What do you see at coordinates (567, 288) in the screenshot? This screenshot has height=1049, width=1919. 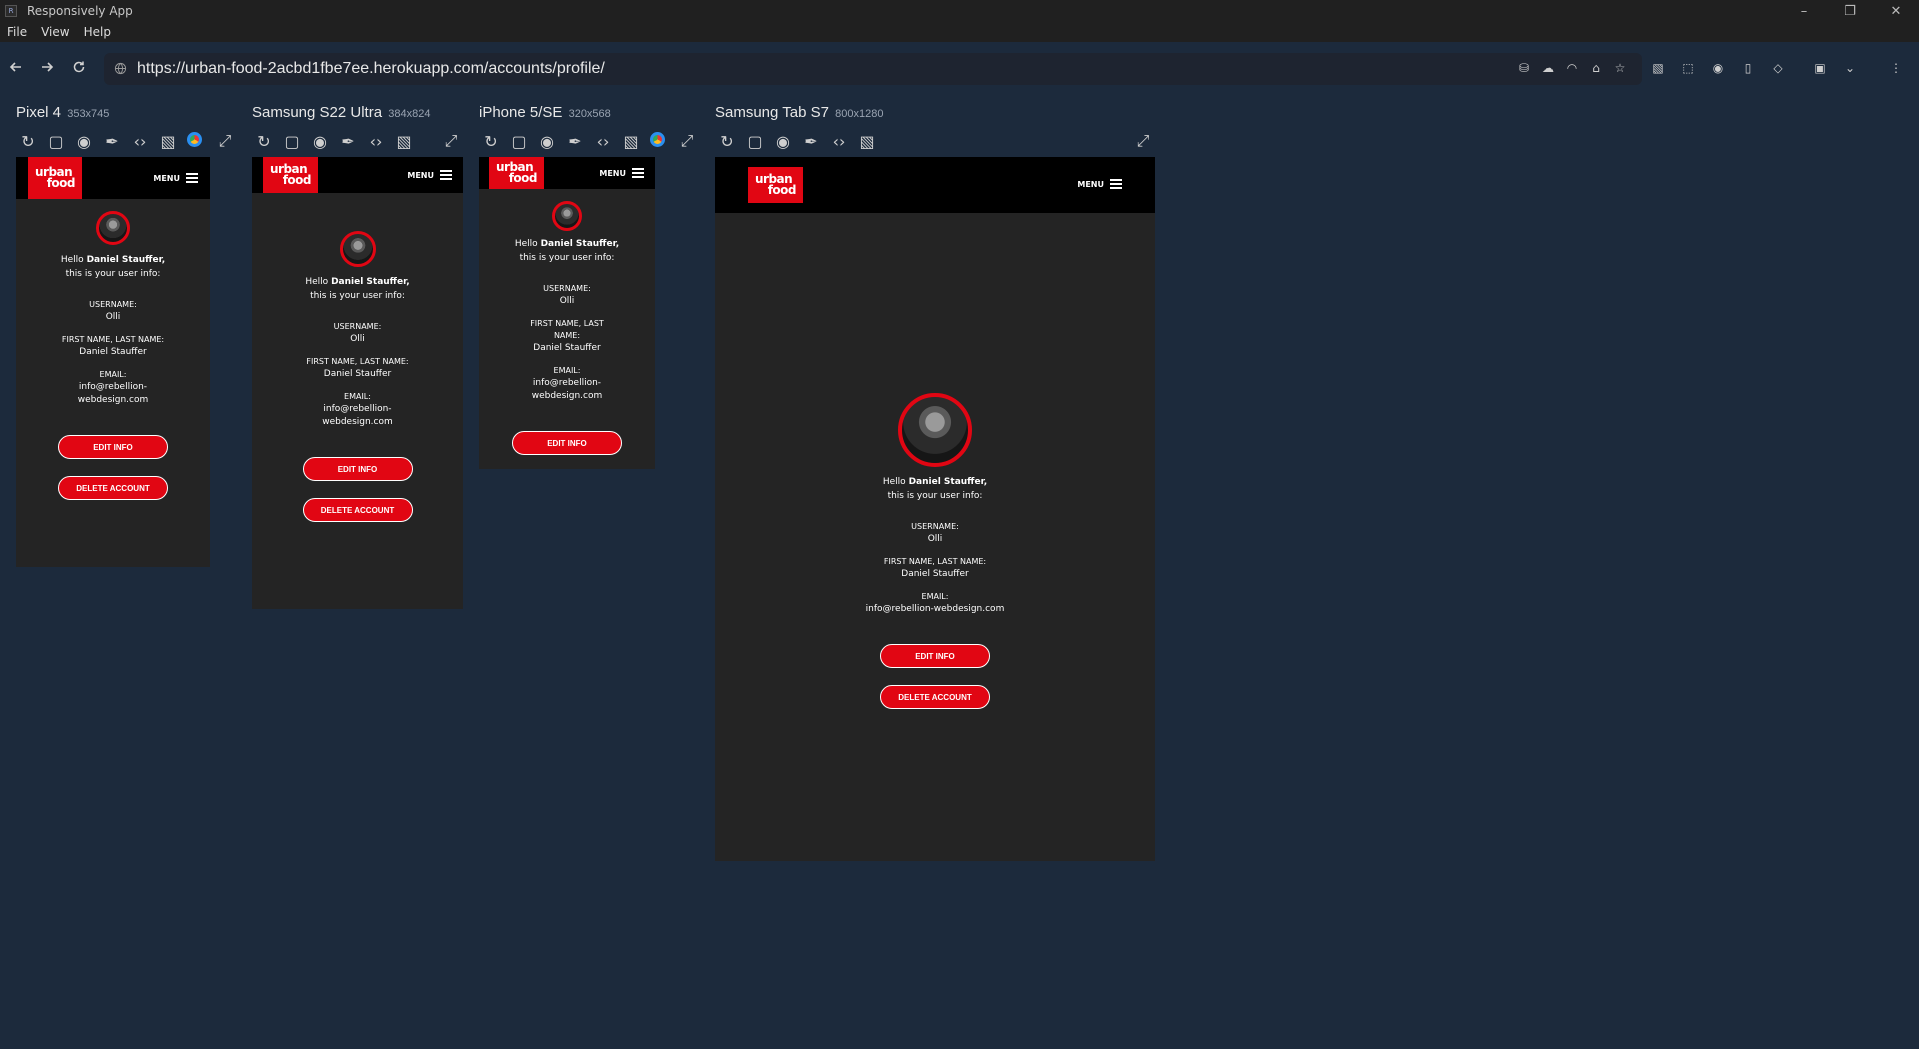 I see `username-label: USERNAME:` at bounding box center [567, 288].